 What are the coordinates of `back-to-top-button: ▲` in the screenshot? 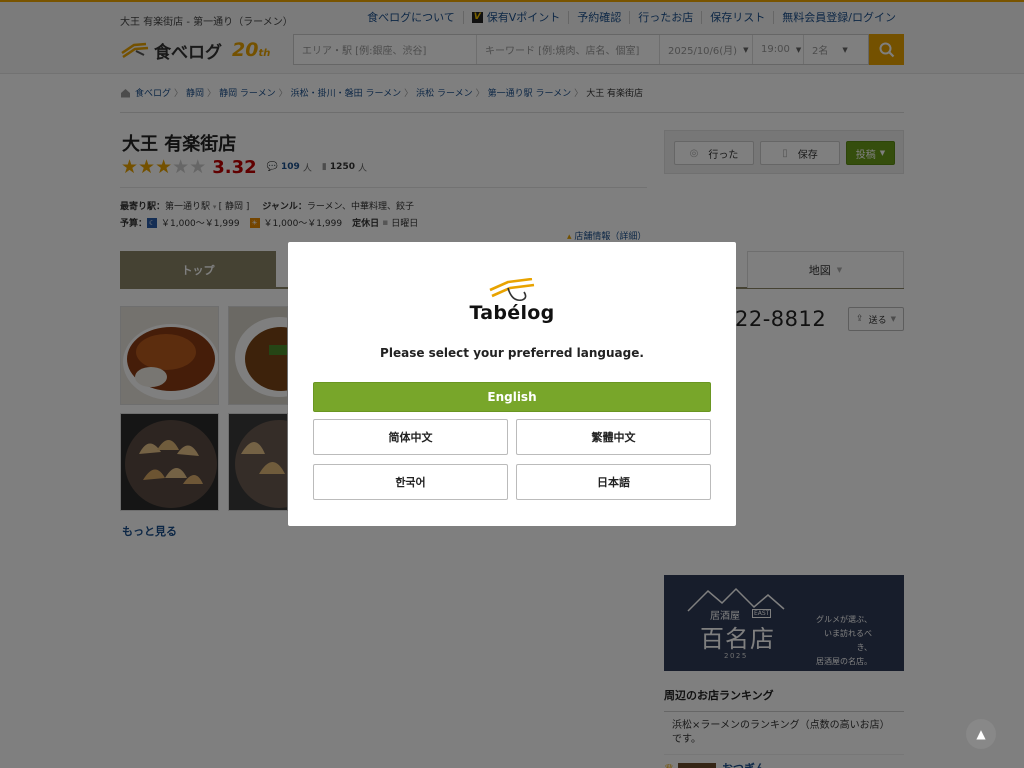 It's located at (981, 734).